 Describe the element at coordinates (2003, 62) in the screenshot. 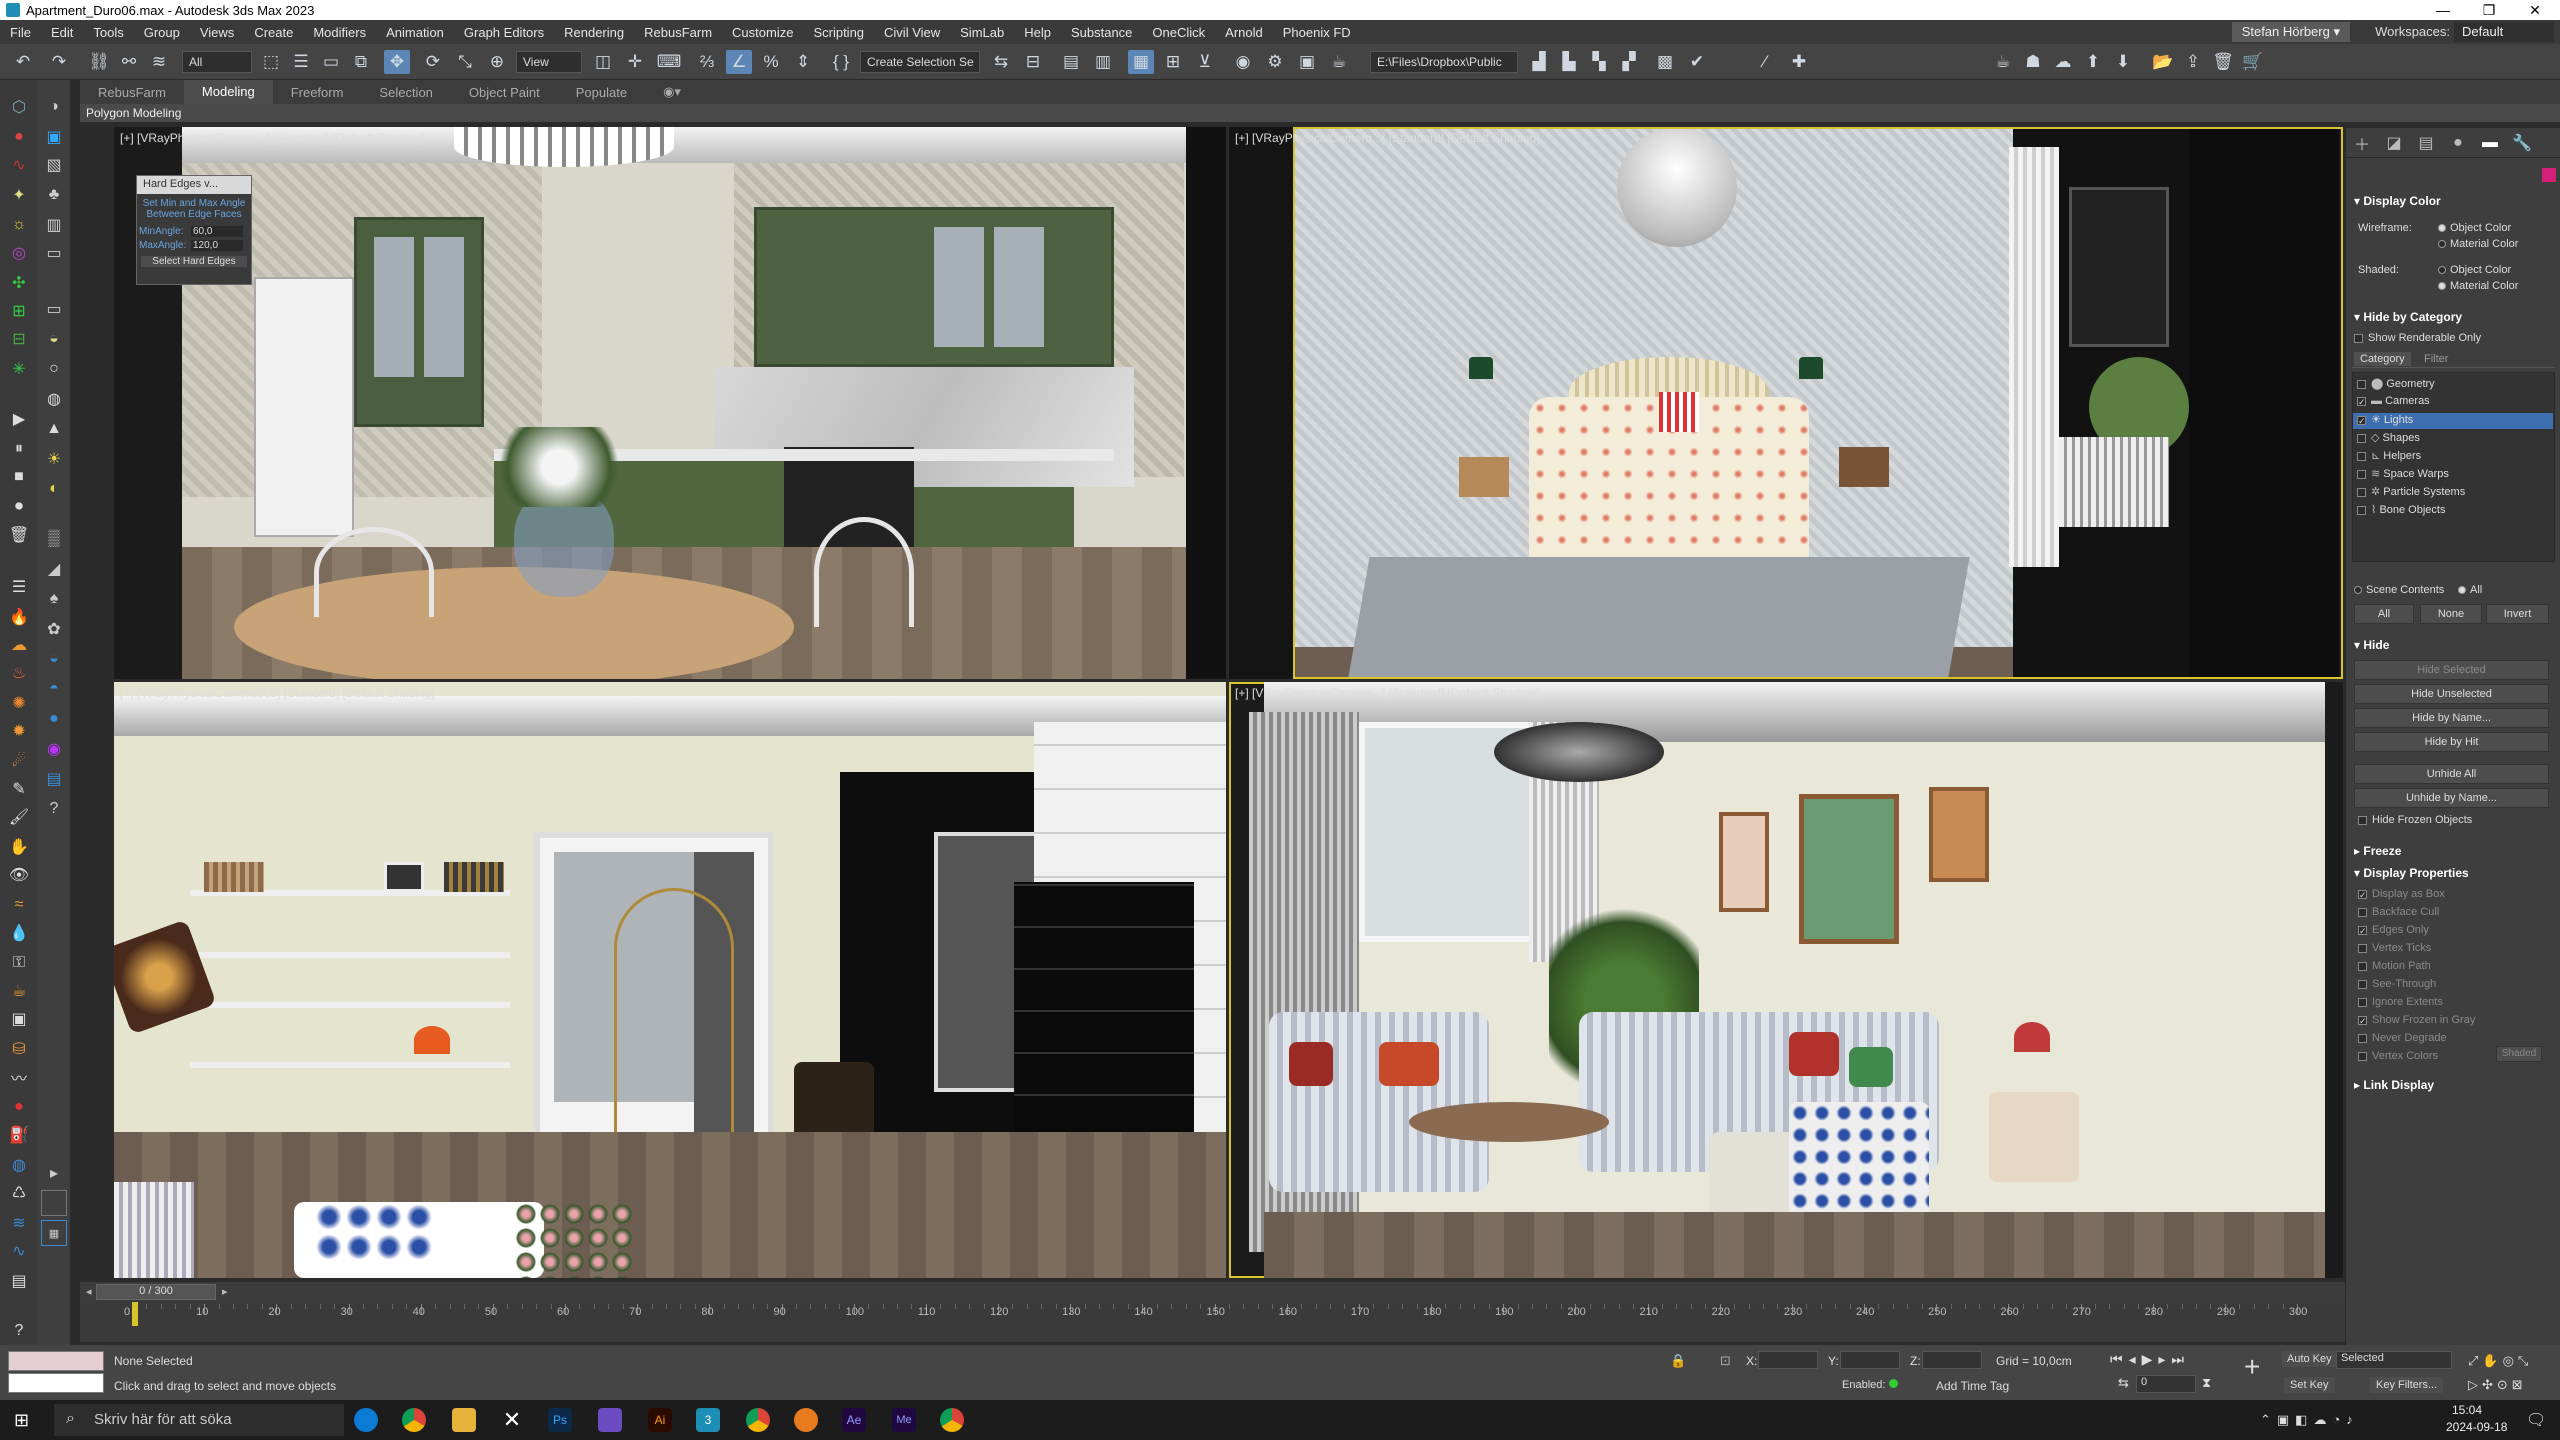

I see `teapot-icon: ☕` at that location.